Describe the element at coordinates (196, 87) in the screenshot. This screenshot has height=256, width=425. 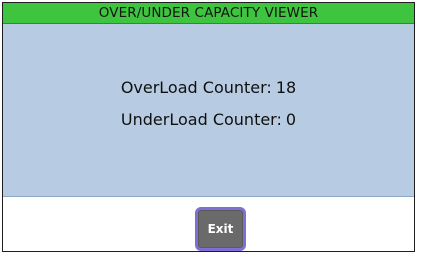
I see `overload-counter-label: OverLoad Counter:` at that location.